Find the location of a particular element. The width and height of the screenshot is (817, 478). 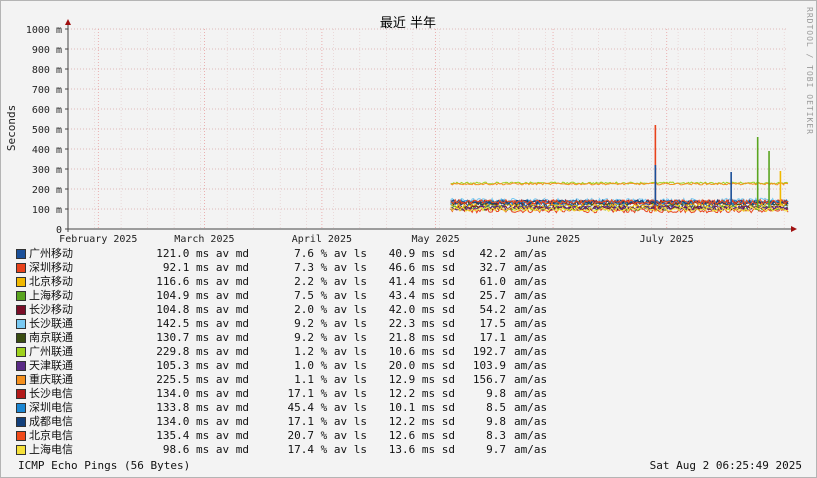

legend-name: 上海移动 is located at coordinates (51, 295).